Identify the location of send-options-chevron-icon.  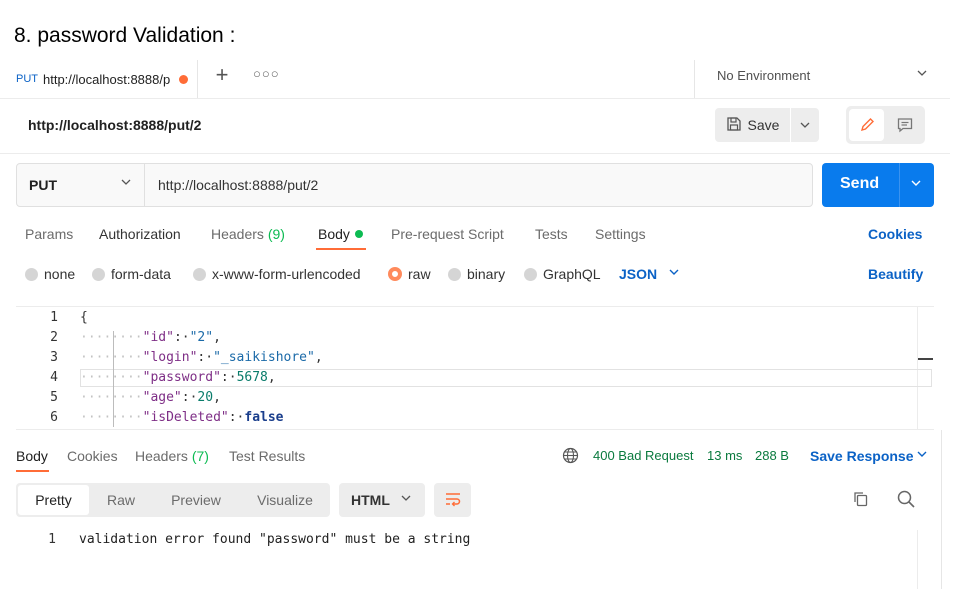
(916, 184).